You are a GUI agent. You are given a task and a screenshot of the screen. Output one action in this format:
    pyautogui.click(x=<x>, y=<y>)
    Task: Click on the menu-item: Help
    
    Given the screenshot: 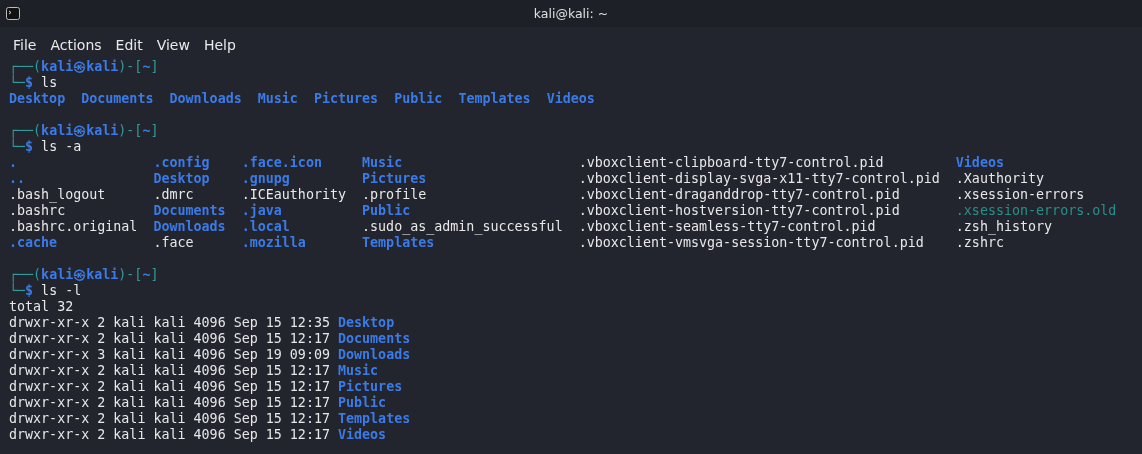 What is the action you would take?
    pyautogui.click(x=219, y=44)
    